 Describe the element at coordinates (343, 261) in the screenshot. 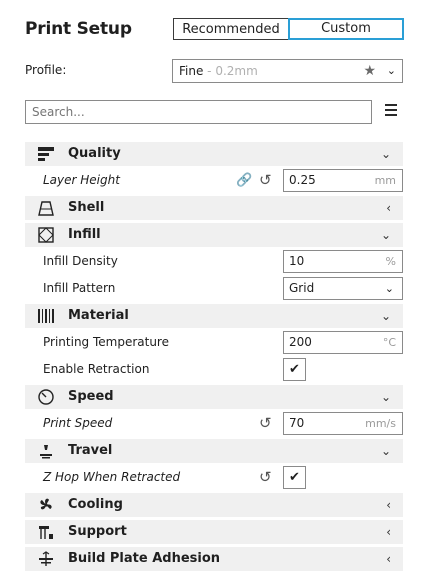

I see `infill-density-input: 10%` at that location.